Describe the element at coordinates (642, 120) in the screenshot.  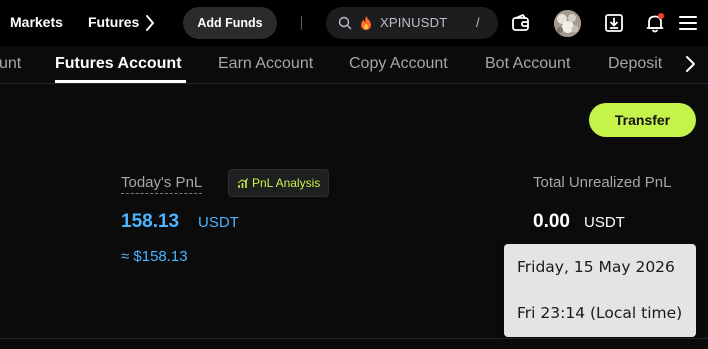
I see `transfer-button: Transfer` at that location.